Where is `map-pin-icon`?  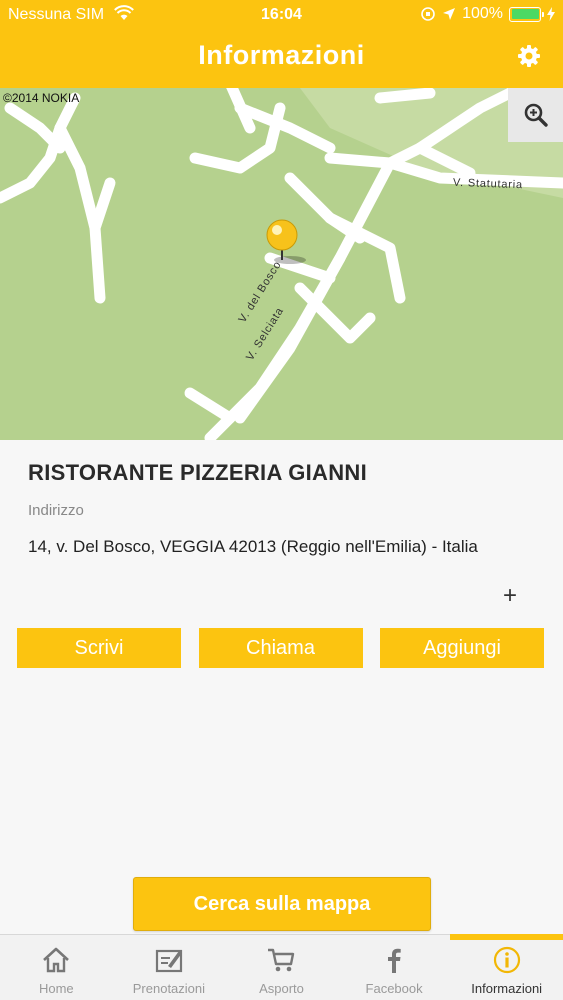
map-pin-icon is located at coordinates (285, 243).